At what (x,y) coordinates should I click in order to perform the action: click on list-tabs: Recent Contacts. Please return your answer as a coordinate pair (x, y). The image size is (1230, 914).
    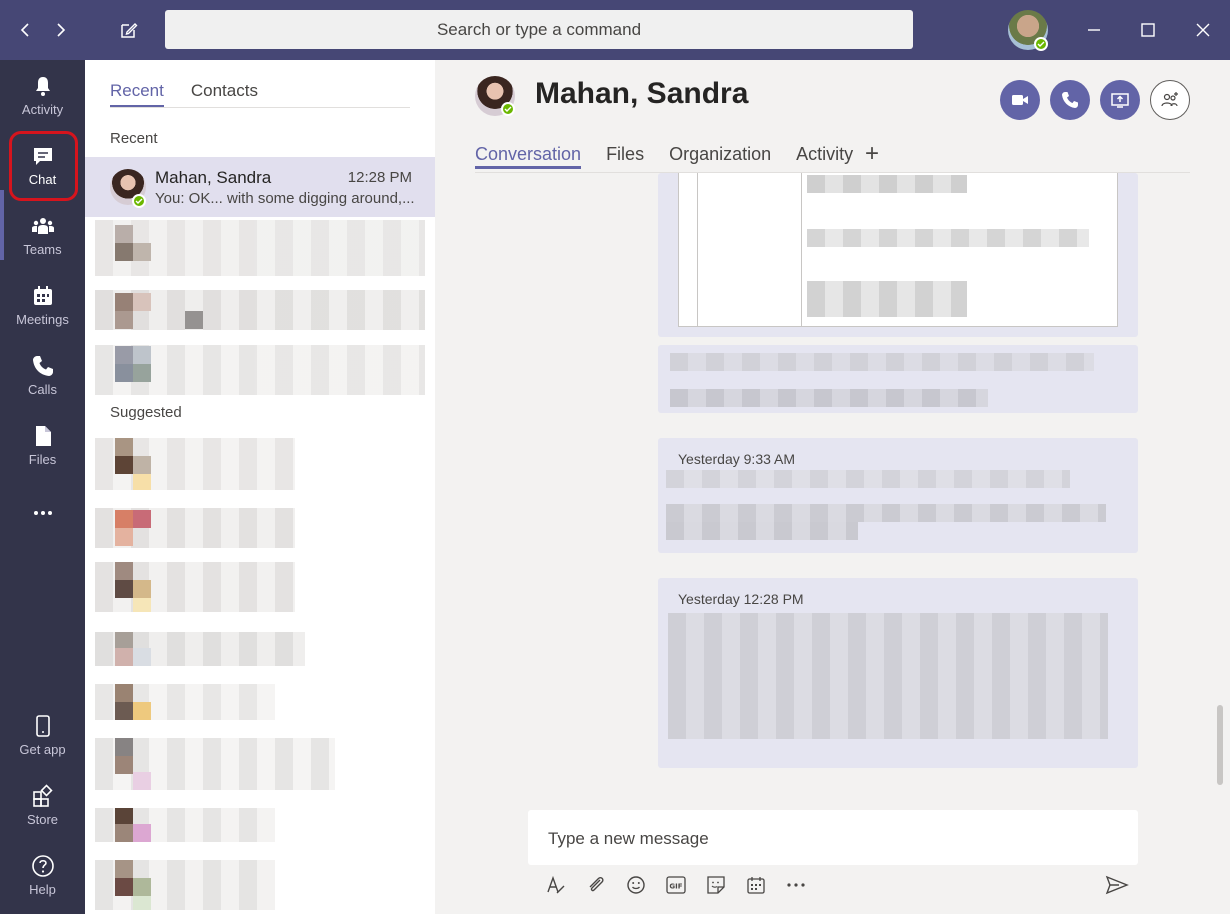
    Looking at the image, I should click on (184, 94).